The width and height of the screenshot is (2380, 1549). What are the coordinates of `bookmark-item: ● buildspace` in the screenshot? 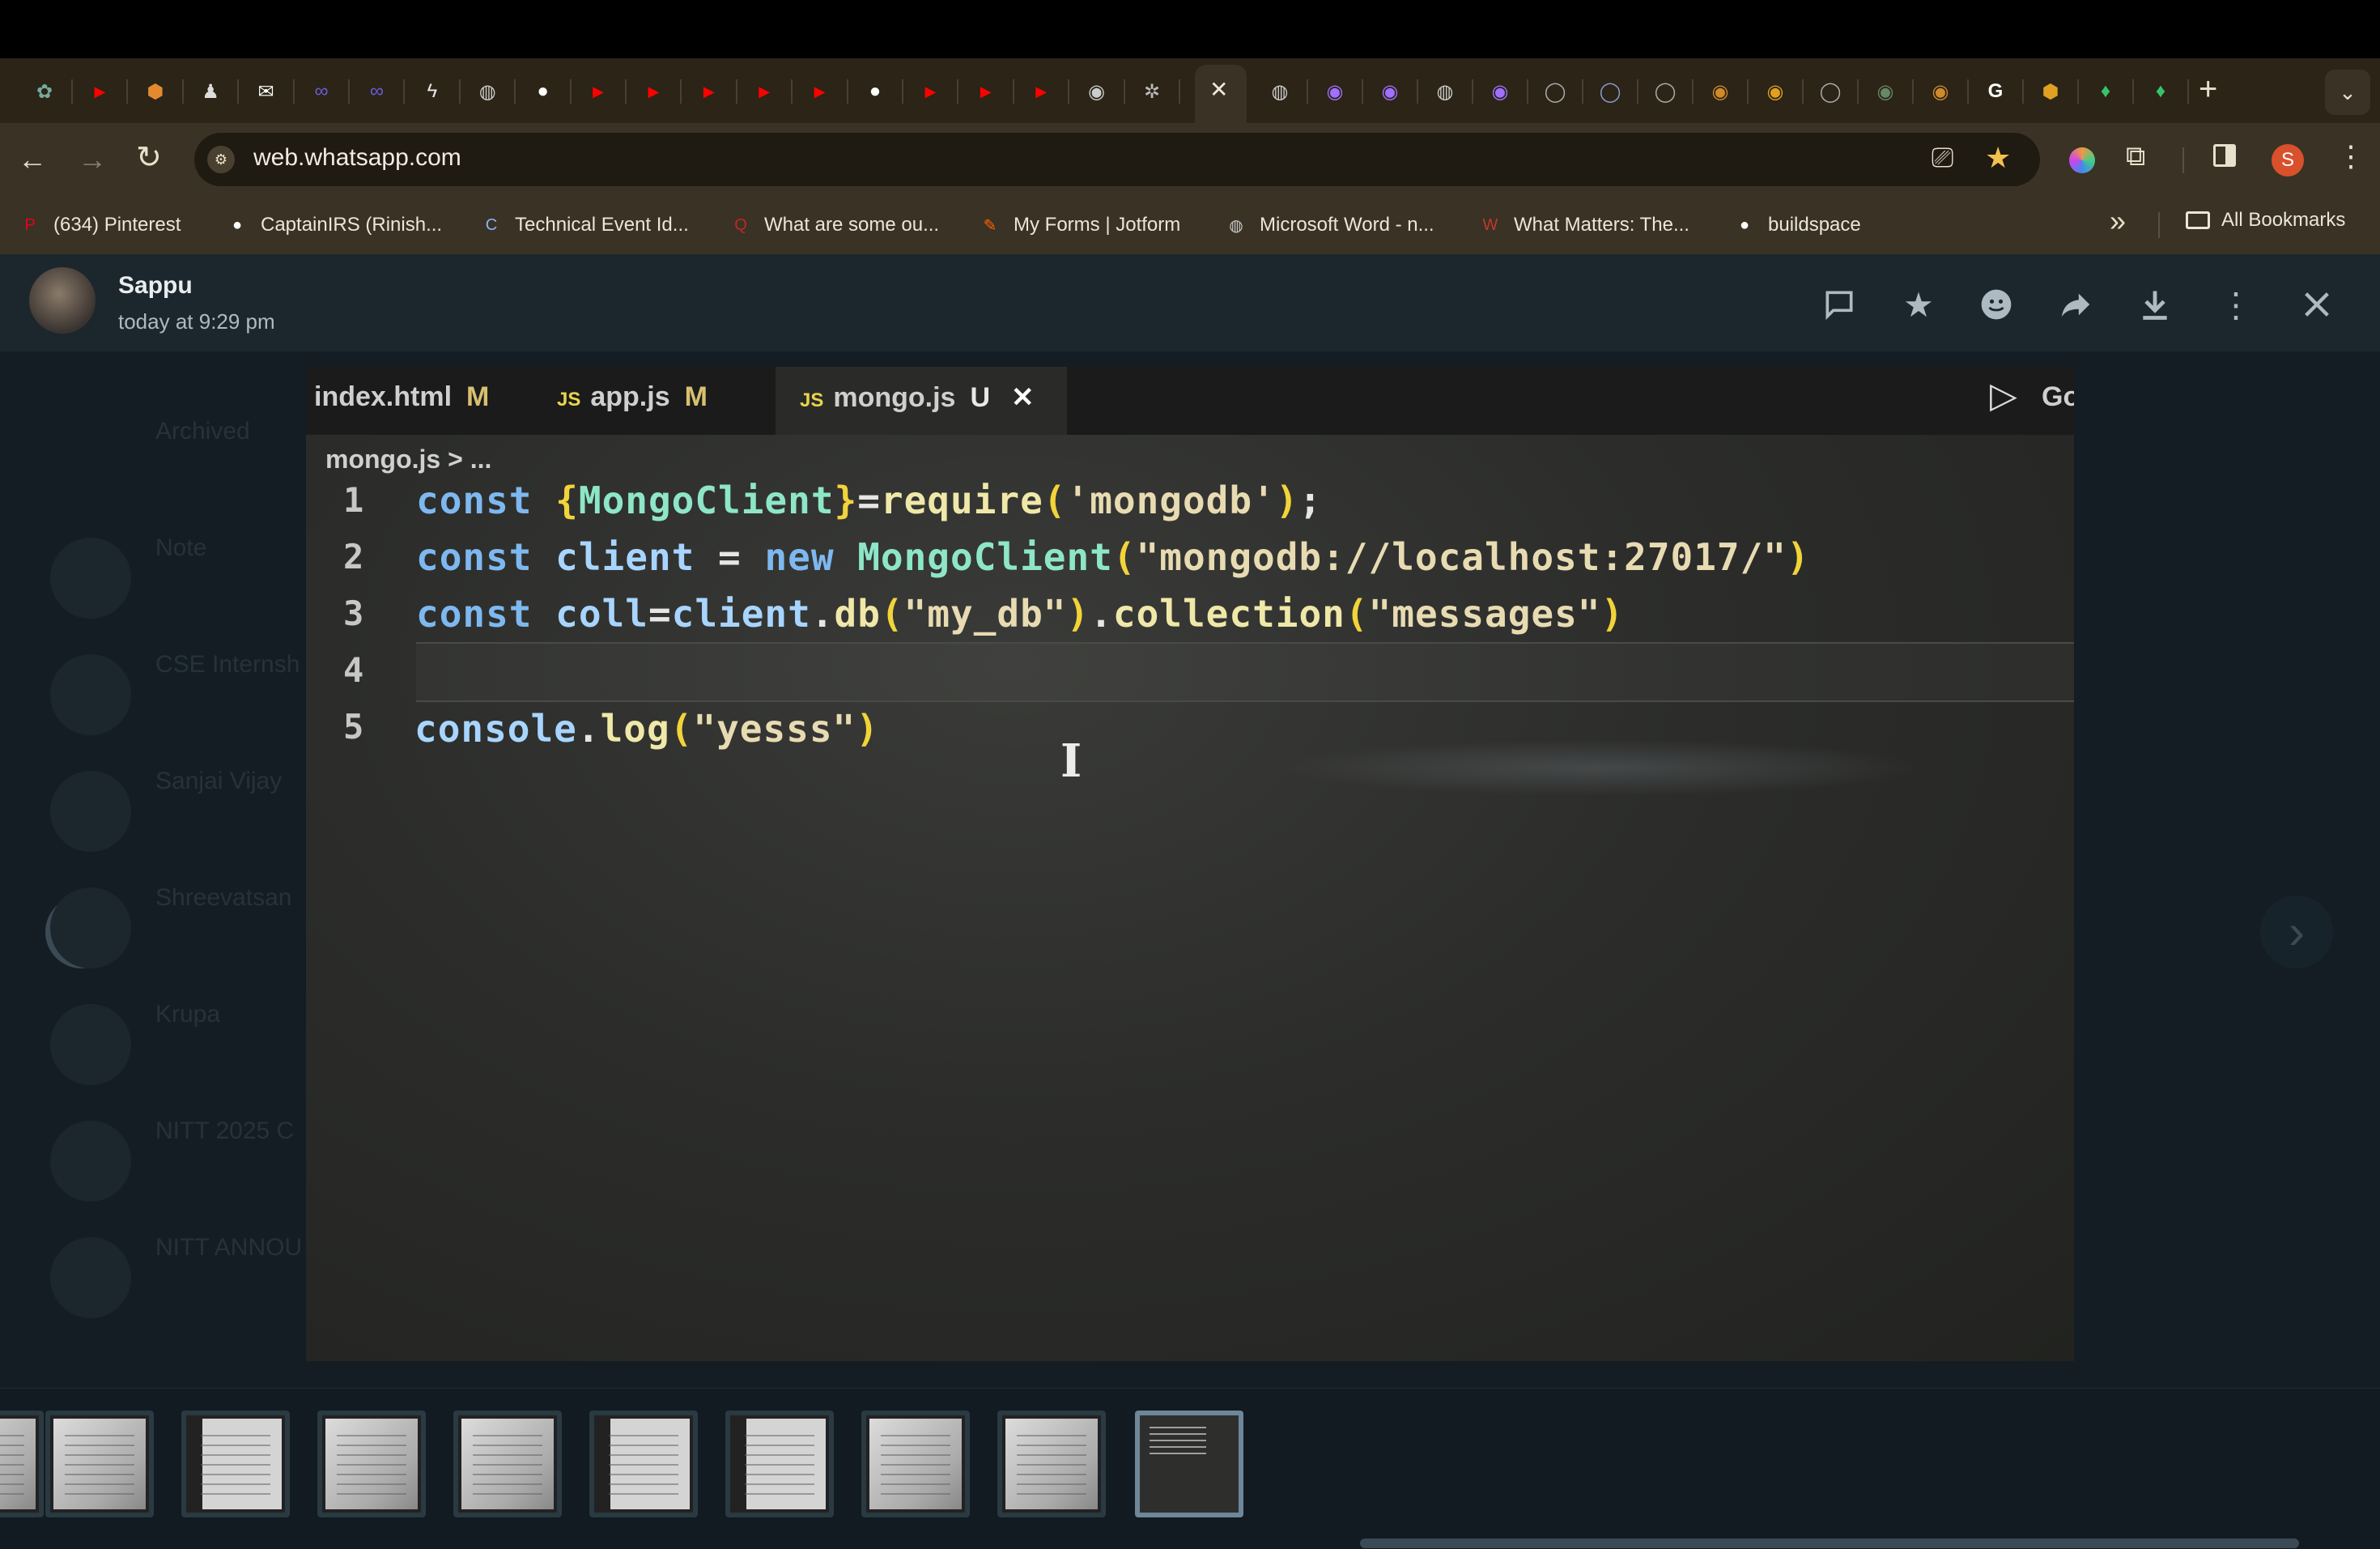 It's located at (1797, 225).